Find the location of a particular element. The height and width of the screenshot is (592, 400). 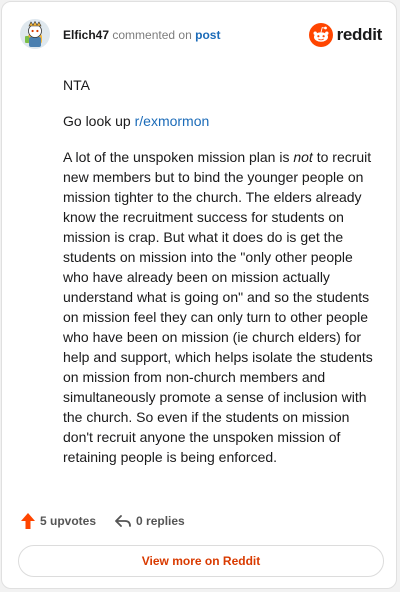

comment-text: Go look up is located at coordinates (99, 121).